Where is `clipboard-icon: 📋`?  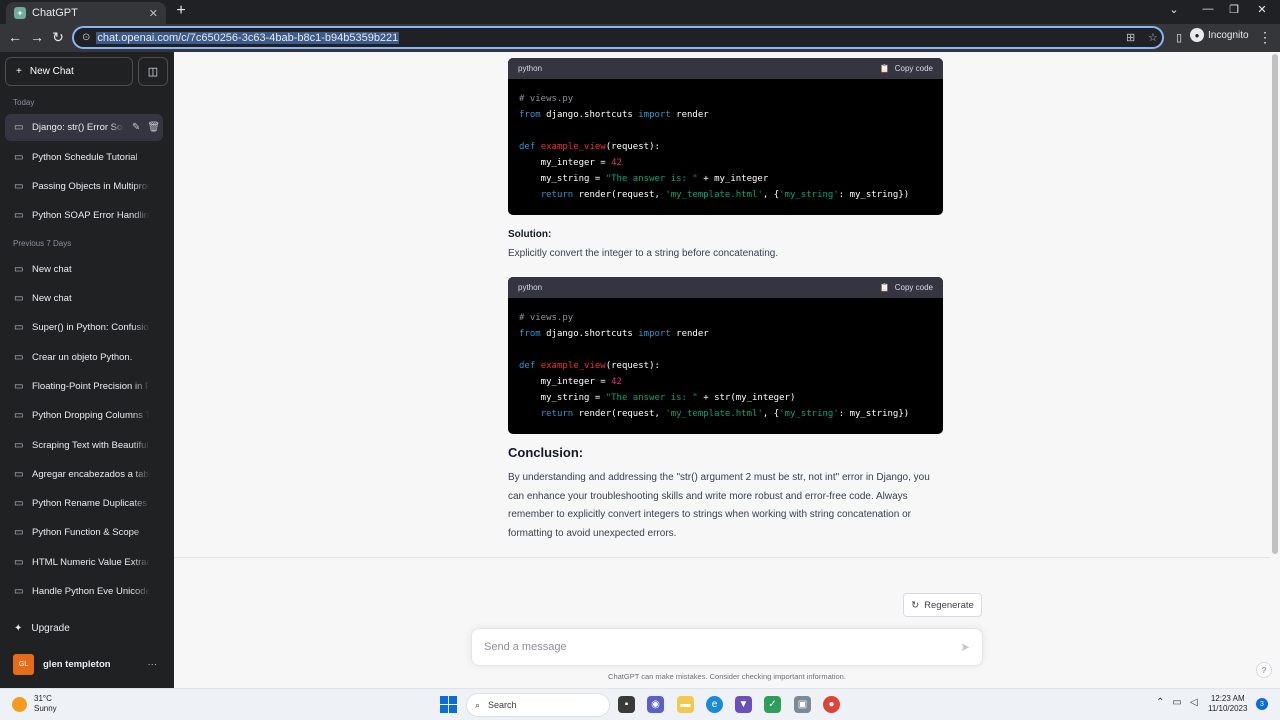 clipboard-icon: 📋 is located at coordinates (884, 68).